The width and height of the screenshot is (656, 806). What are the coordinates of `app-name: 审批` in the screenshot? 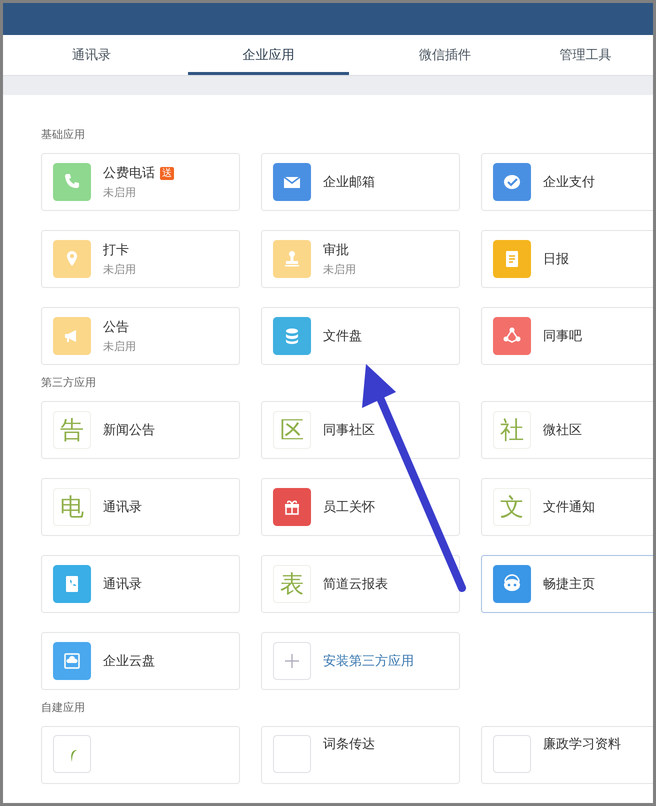 It's located at (336, 250).